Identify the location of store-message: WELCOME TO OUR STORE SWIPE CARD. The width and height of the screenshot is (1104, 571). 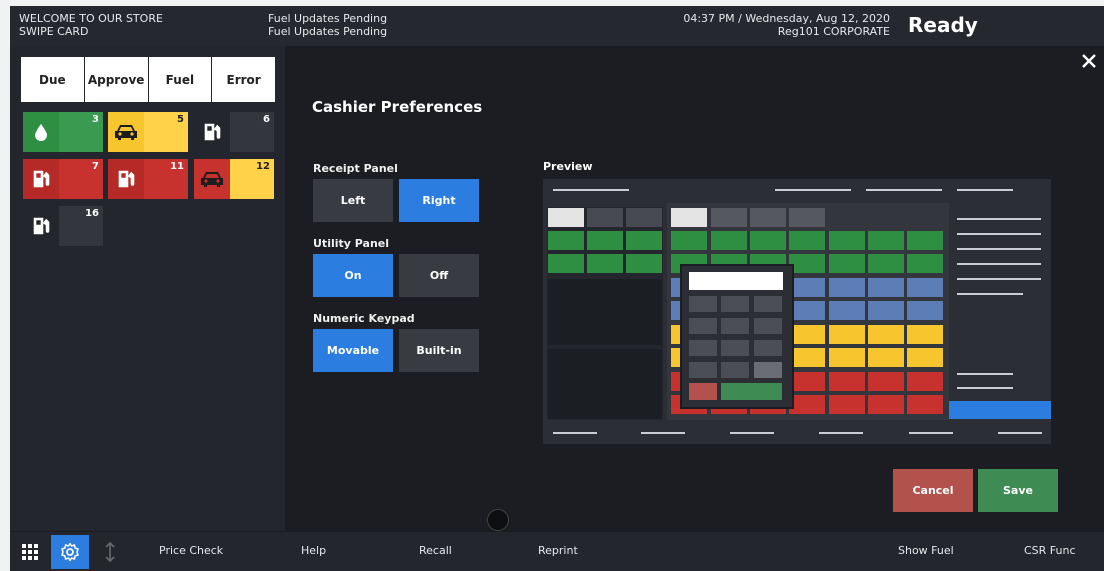
(91, 25).